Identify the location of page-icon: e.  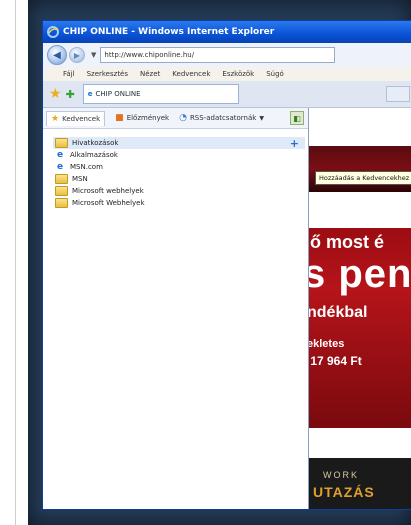
(90, 94).